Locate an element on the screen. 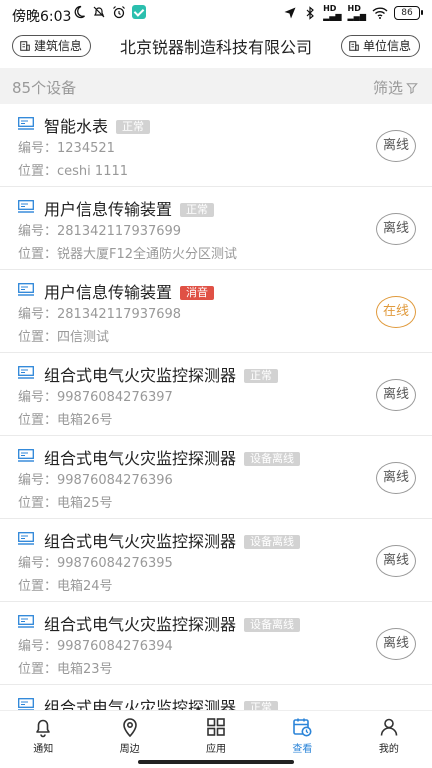  signal-hd-icon: HD ▂▄▆ is located at coordinates (332, 12).